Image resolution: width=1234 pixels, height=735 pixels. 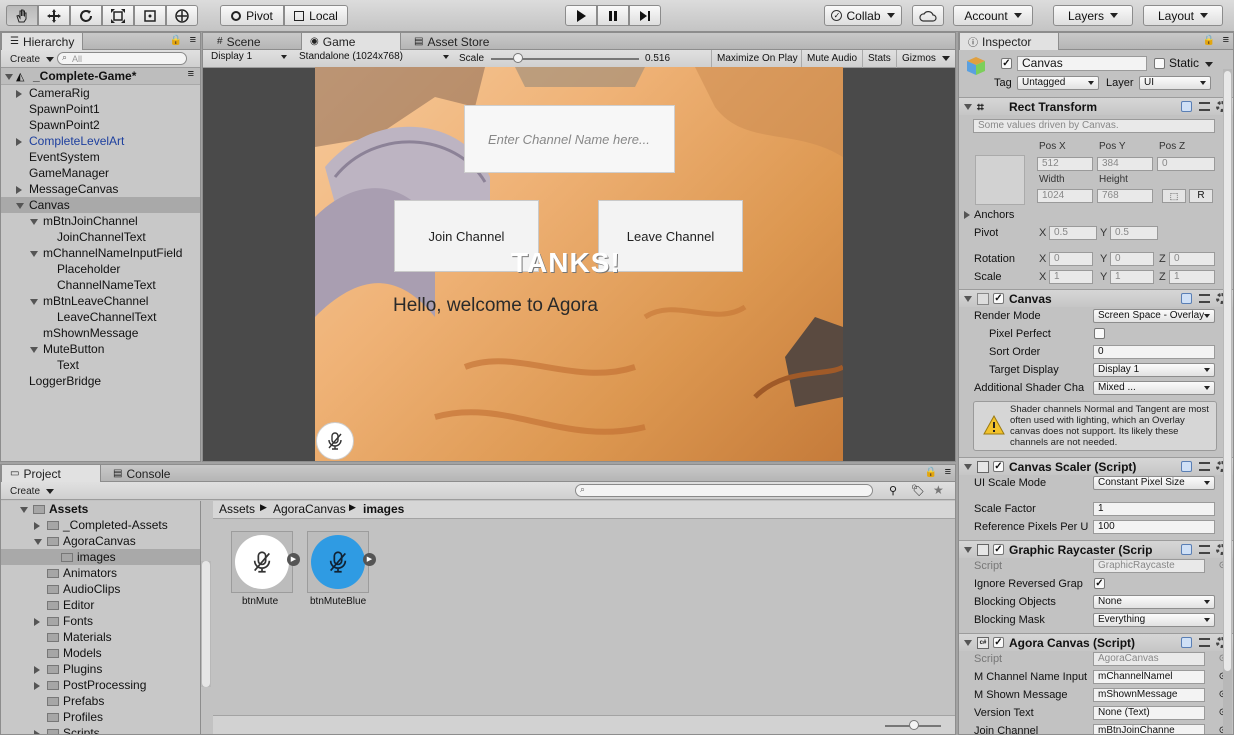 What do you see at coordinates (51, 473) in the screenshot?
I see `tab-project: ▭ Project` at bounding box center [51, 473].